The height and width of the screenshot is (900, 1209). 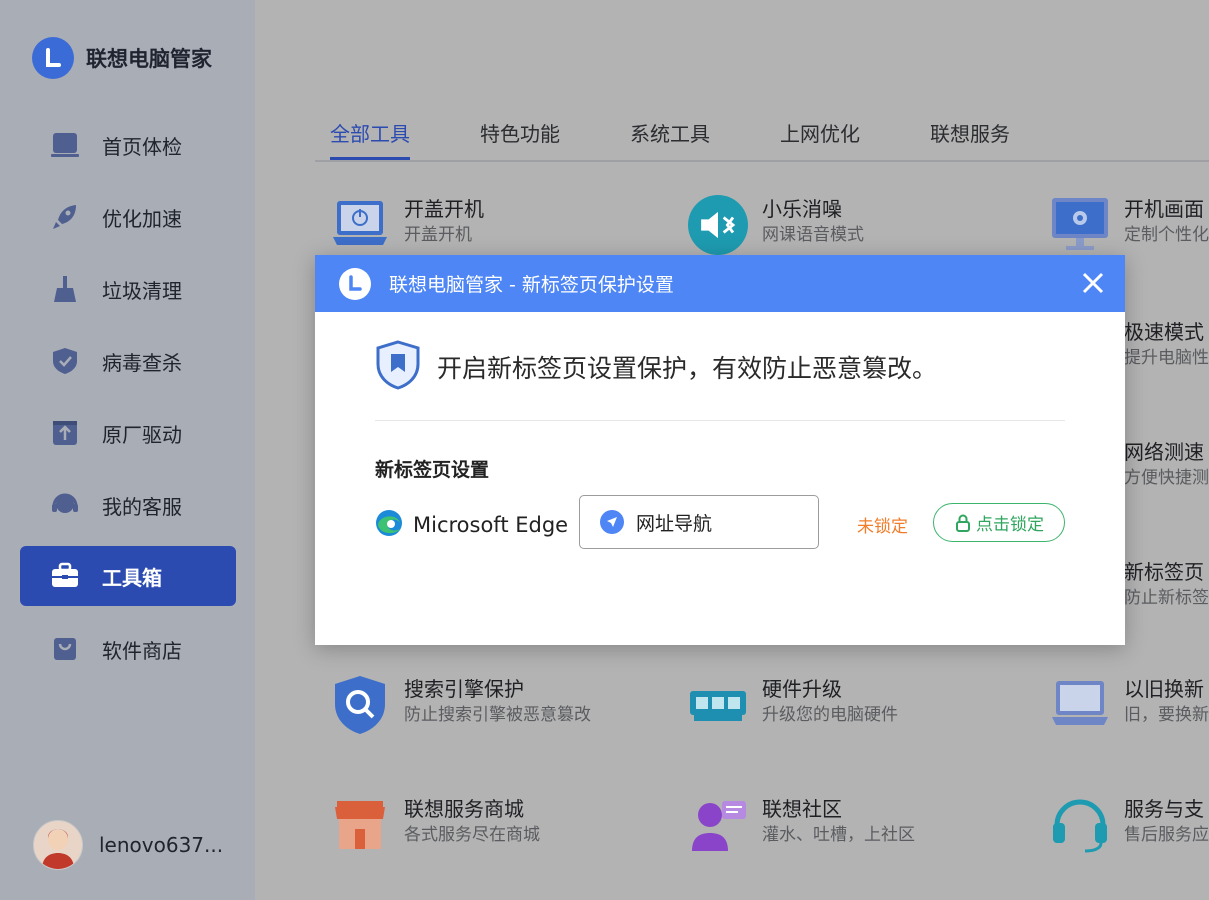 I want to click on tool-desc: 提升电脑性, so click(x=1166, y=358).